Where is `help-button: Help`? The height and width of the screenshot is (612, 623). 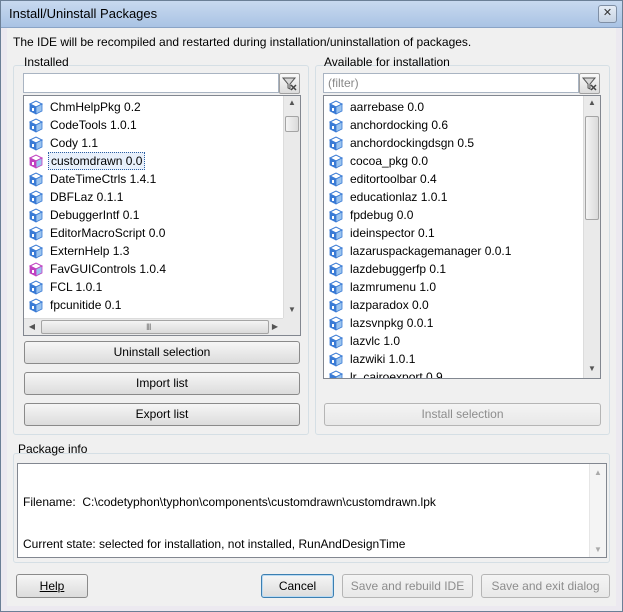
help-button: Help is located at coordinates (52, 586).